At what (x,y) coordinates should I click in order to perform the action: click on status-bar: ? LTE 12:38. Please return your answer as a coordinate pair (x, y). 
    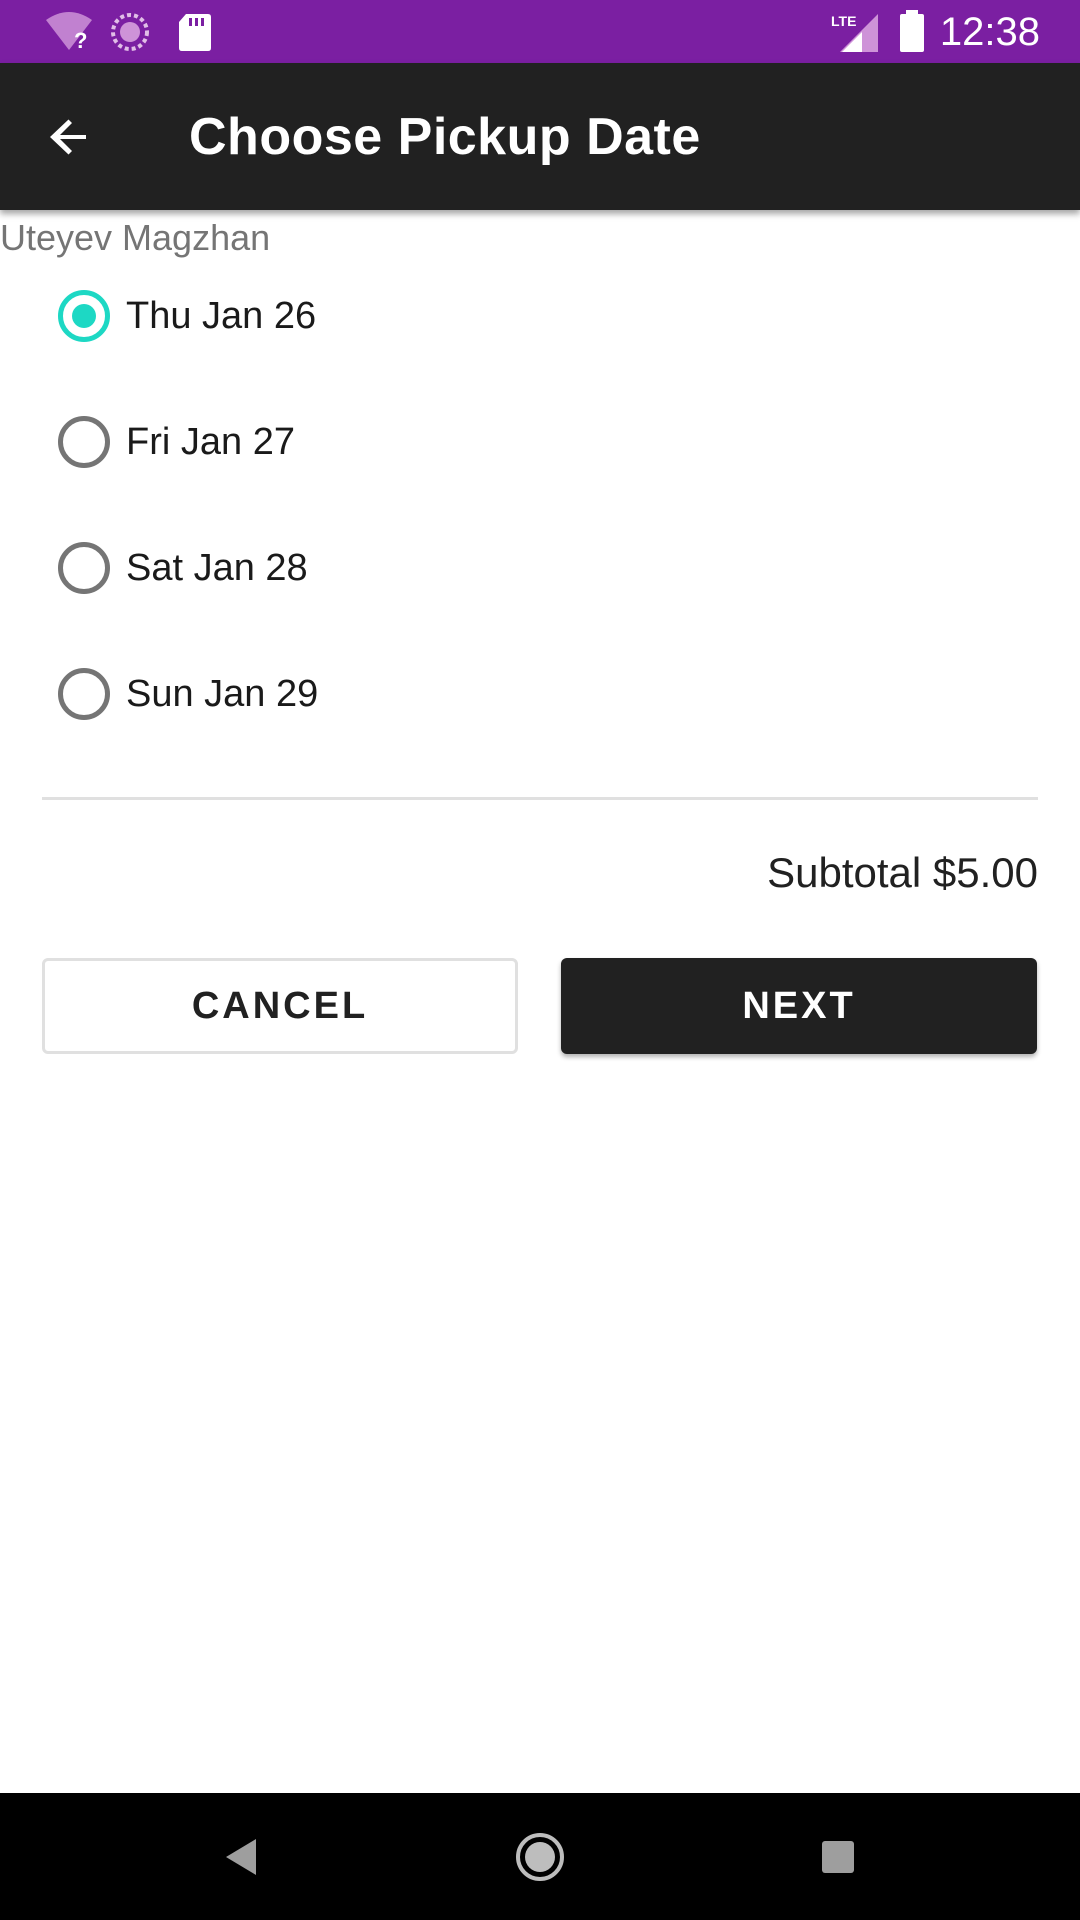
    Looking at the image, I should click on (540, 31).